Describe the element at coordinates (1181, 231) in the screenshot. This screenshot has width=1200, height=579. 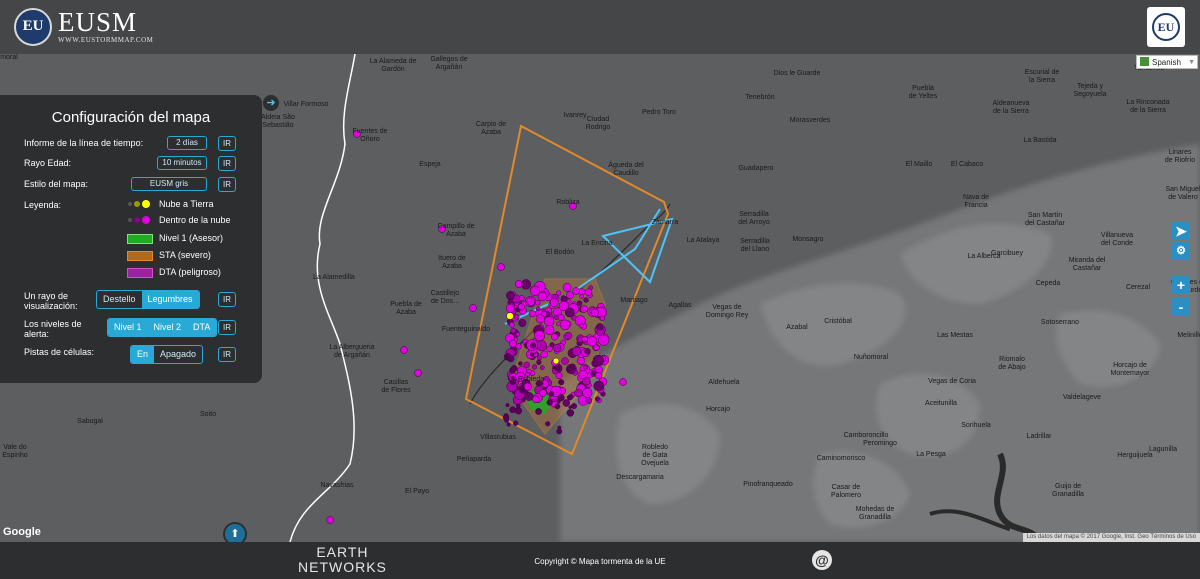
I see `send-icon: ➤` at that location.